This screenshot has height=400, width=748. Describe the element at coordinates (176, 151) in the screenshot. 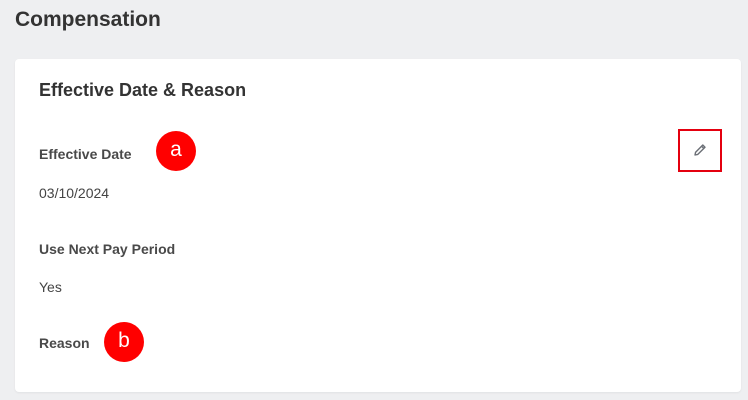

I see `annotation-marker-a: a` at that location.